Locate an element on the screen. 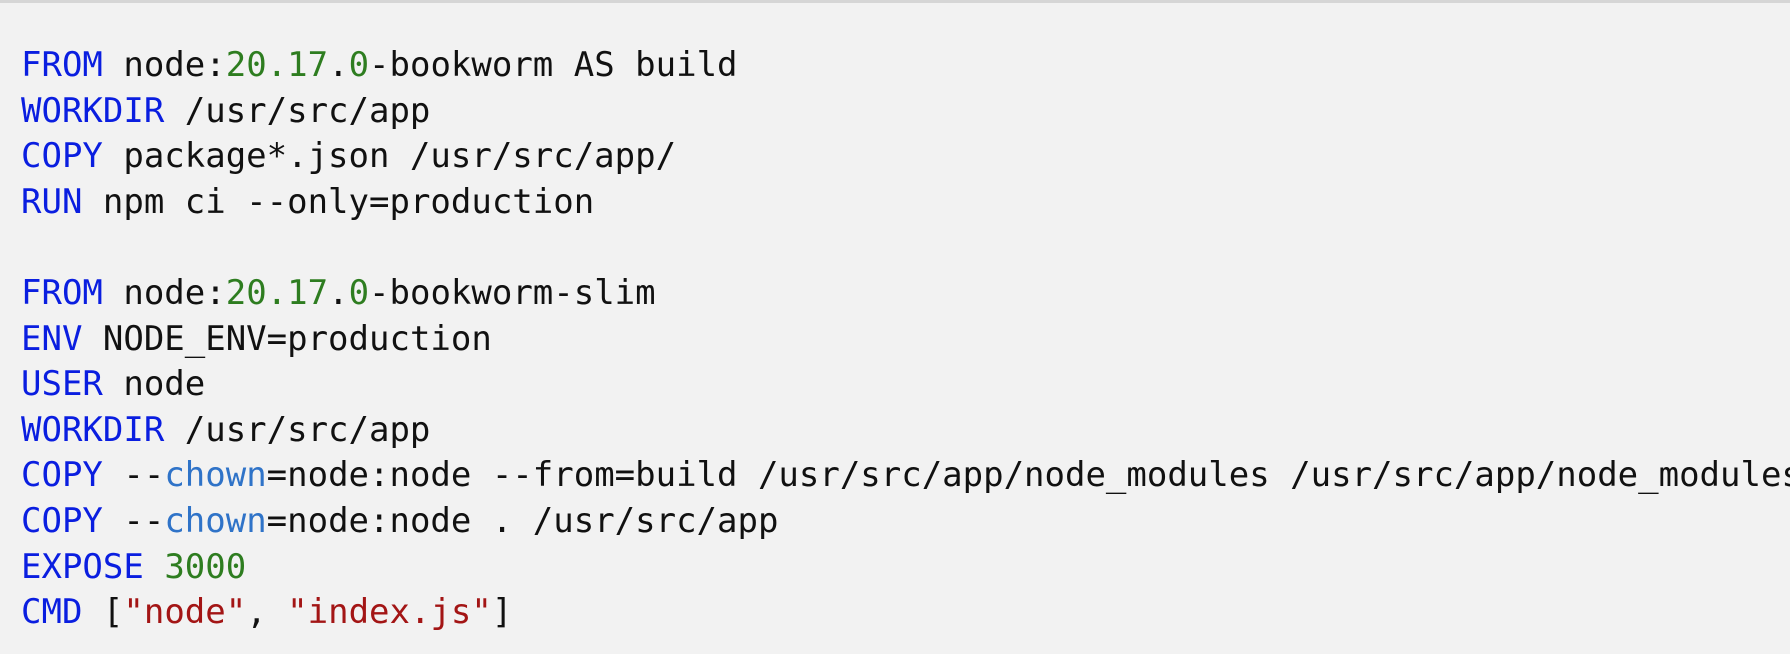  code-token-keyword: EXPOSE is located at coordinates (82, 566).